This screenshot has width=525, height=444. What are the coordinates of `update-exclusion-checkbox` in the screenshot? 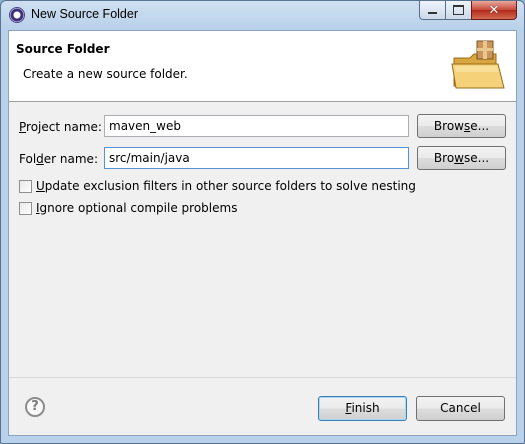 It's located at (25, 186).